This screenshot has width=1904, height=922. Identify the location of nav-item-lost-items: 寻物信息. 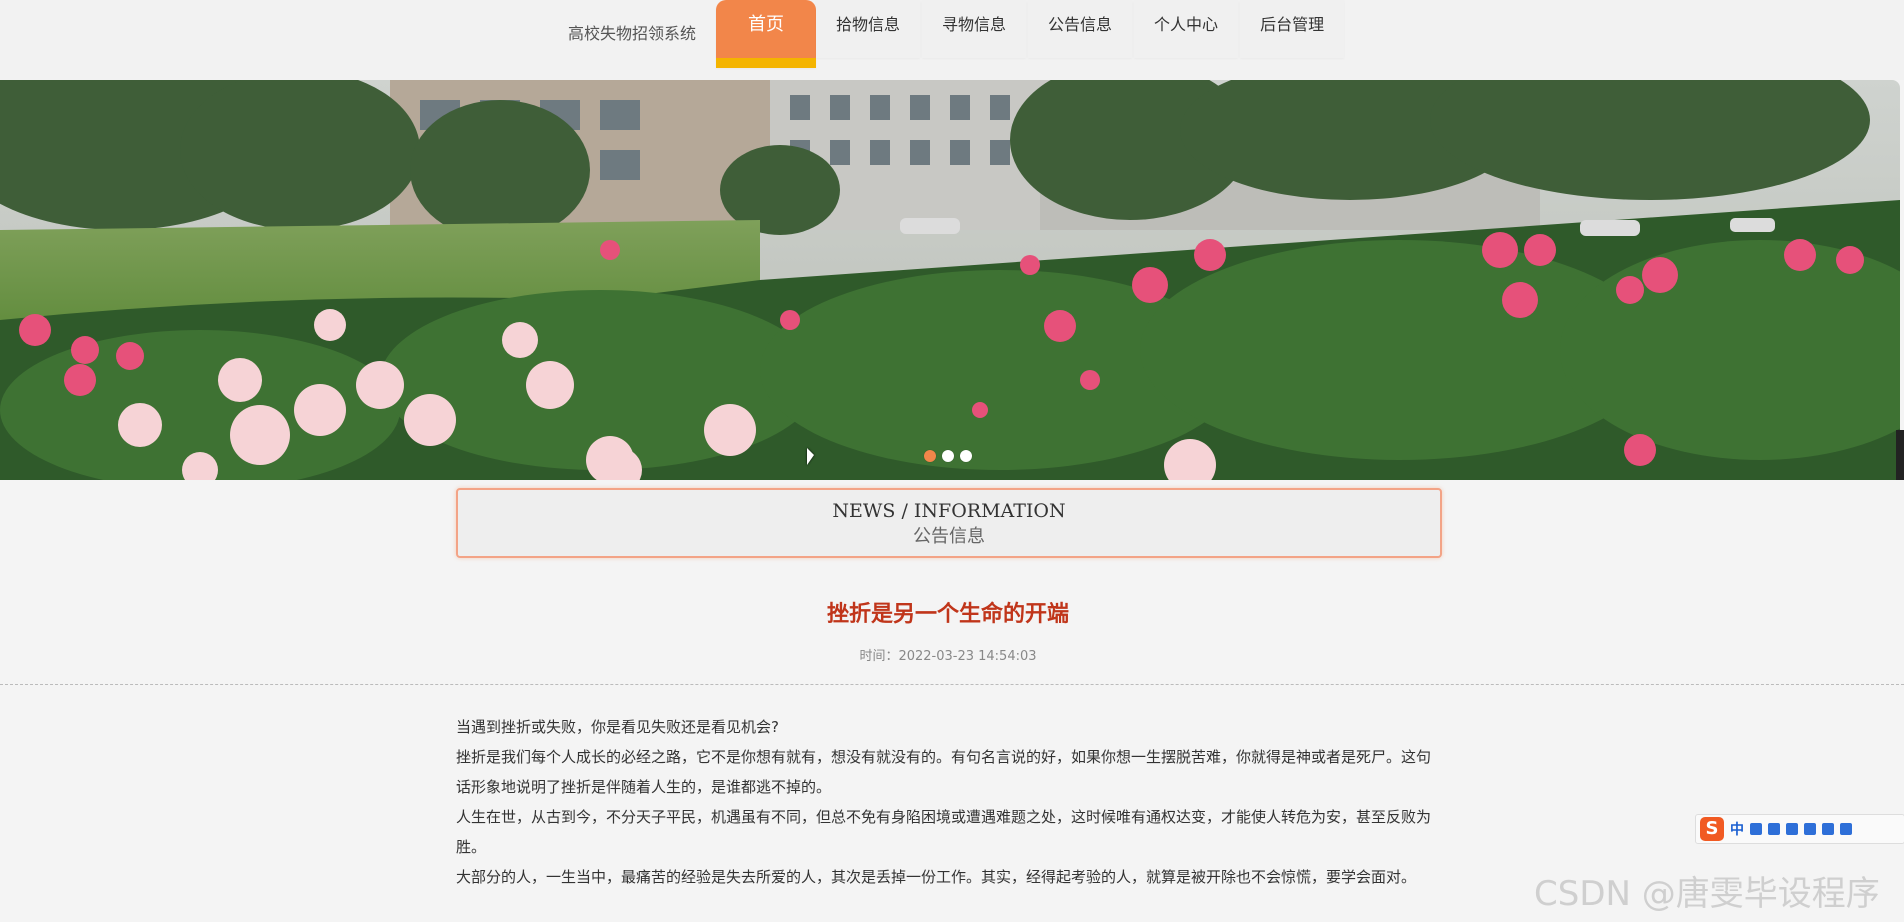
(974, 29).